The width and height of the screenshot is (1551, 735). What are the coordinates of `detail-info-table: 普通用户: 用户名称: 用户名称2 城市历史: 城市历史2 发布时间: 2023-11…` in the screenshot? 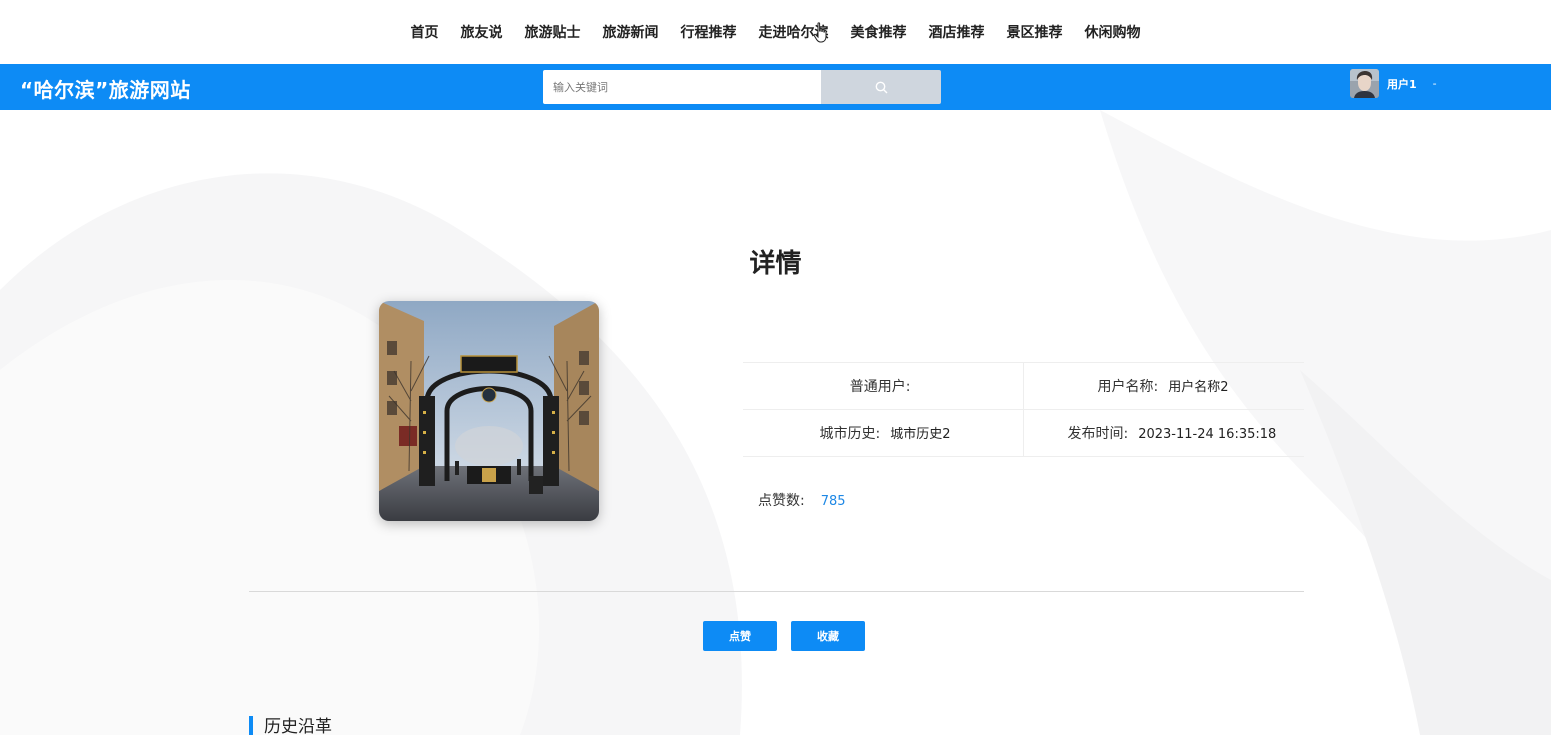 It's located at (1023, 409).